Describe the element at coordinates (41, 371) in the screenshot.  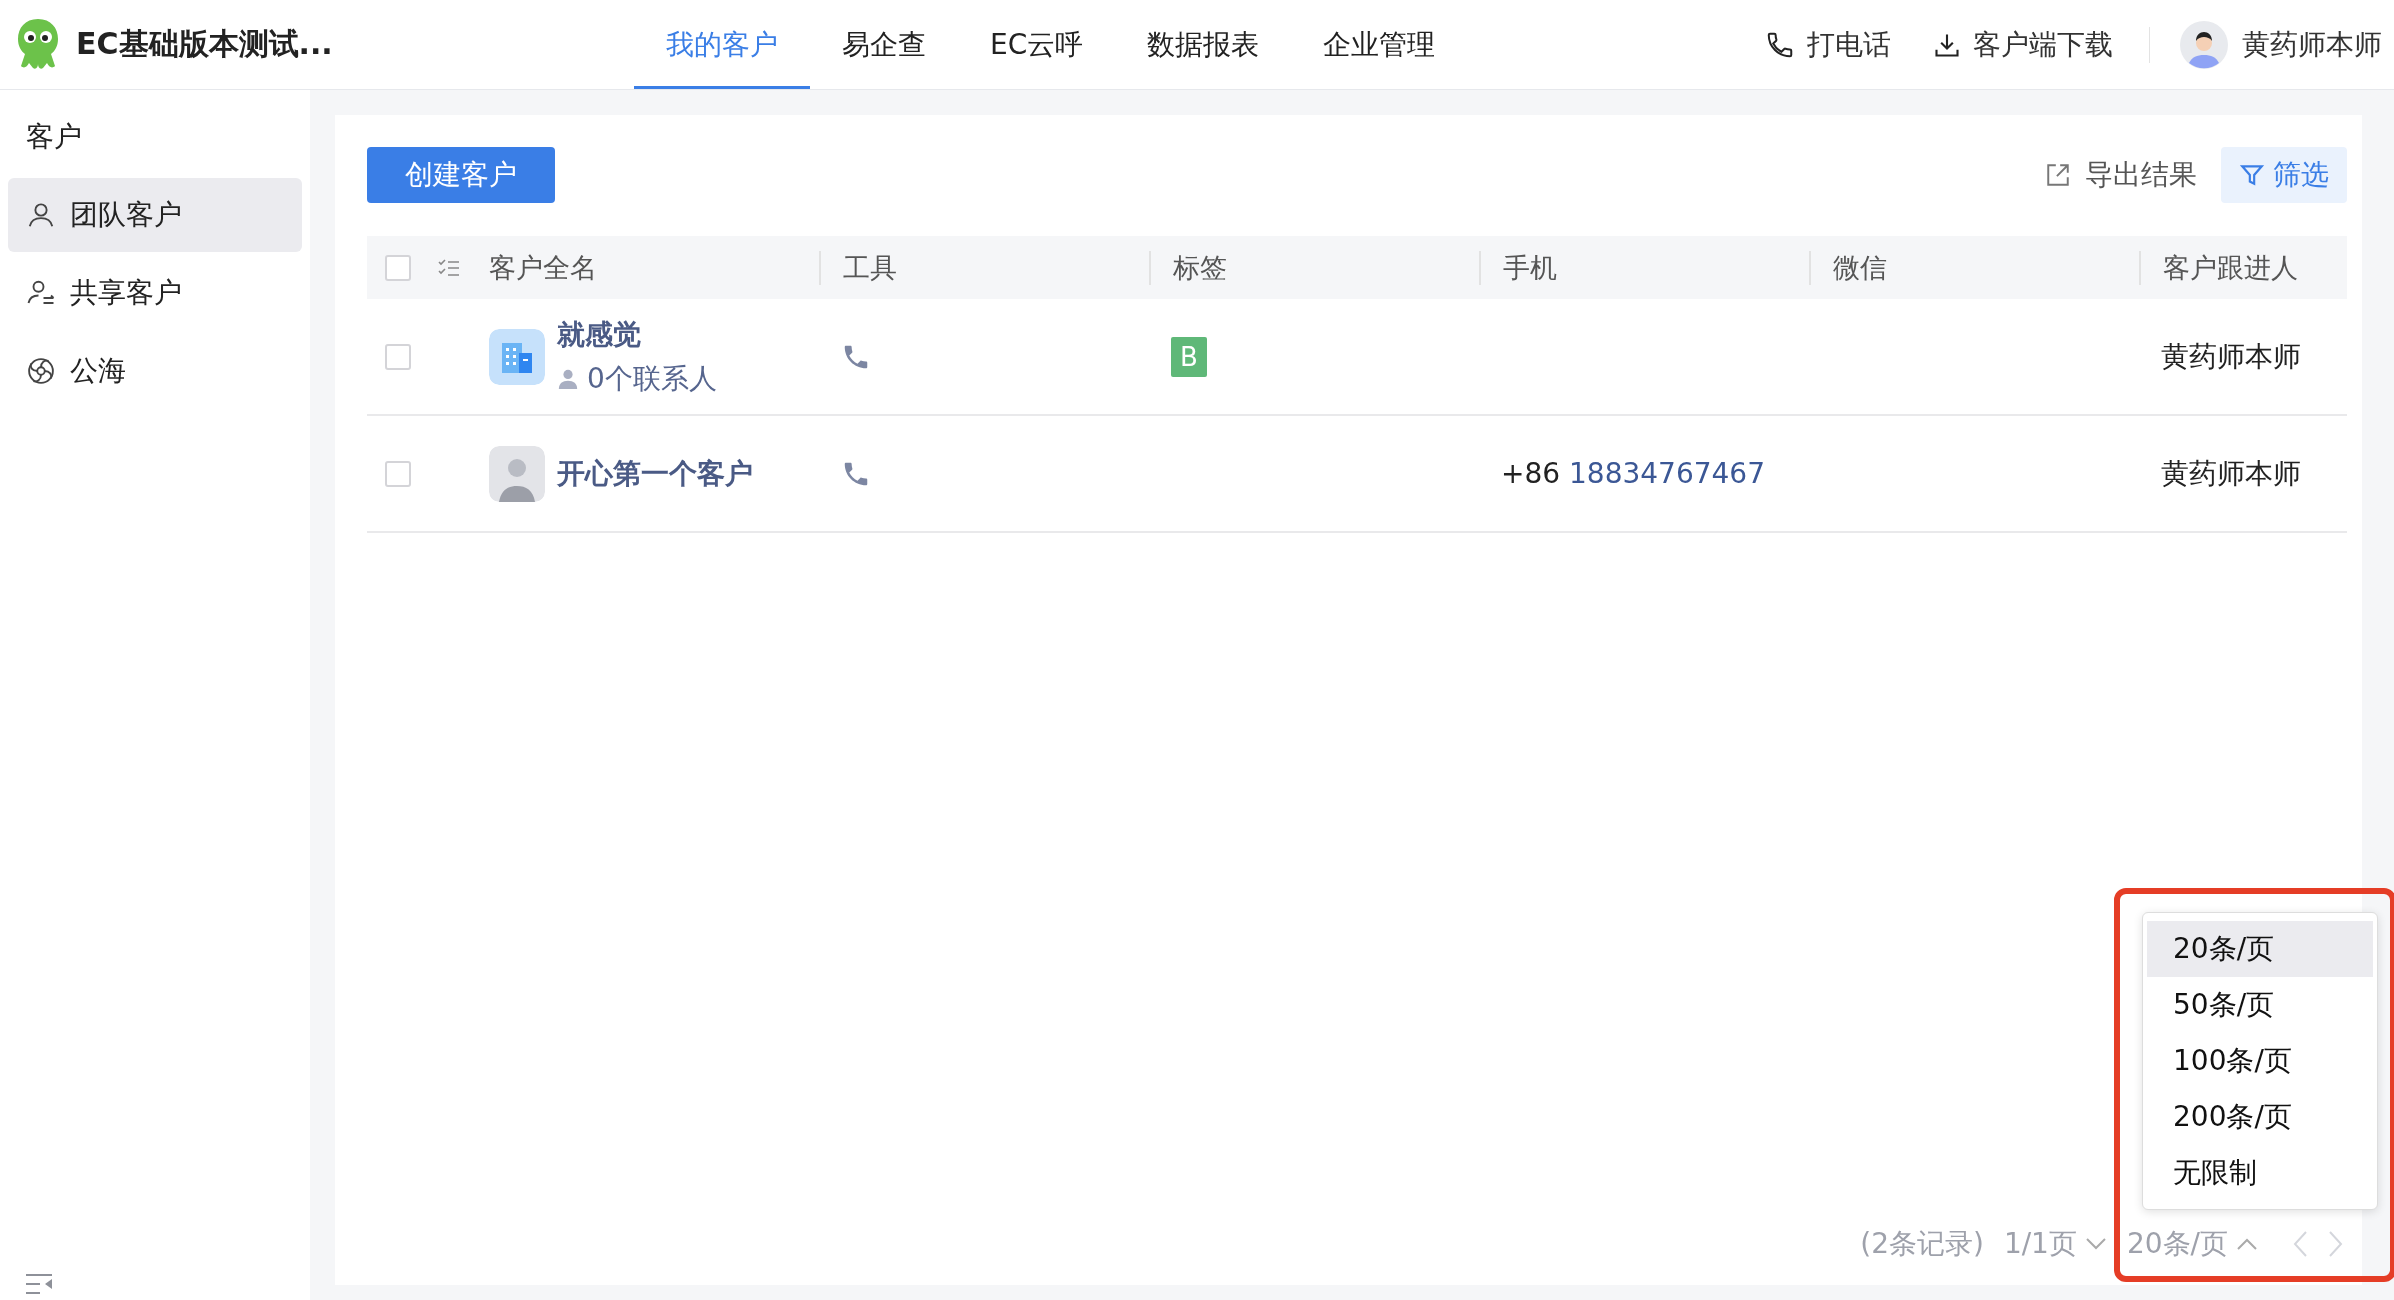
I see `swirl-icon` at that location.